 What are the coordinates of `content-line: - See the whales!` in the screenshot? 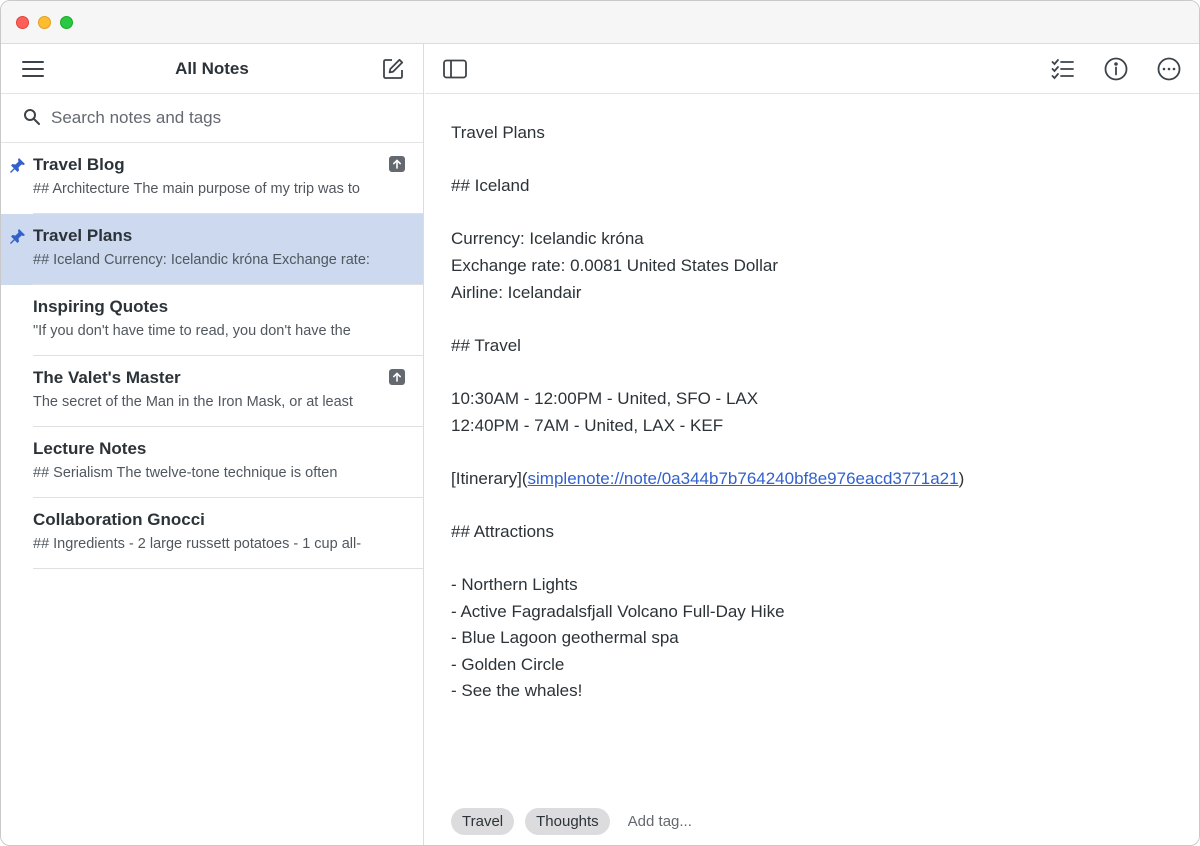 It's located at (517, 691).